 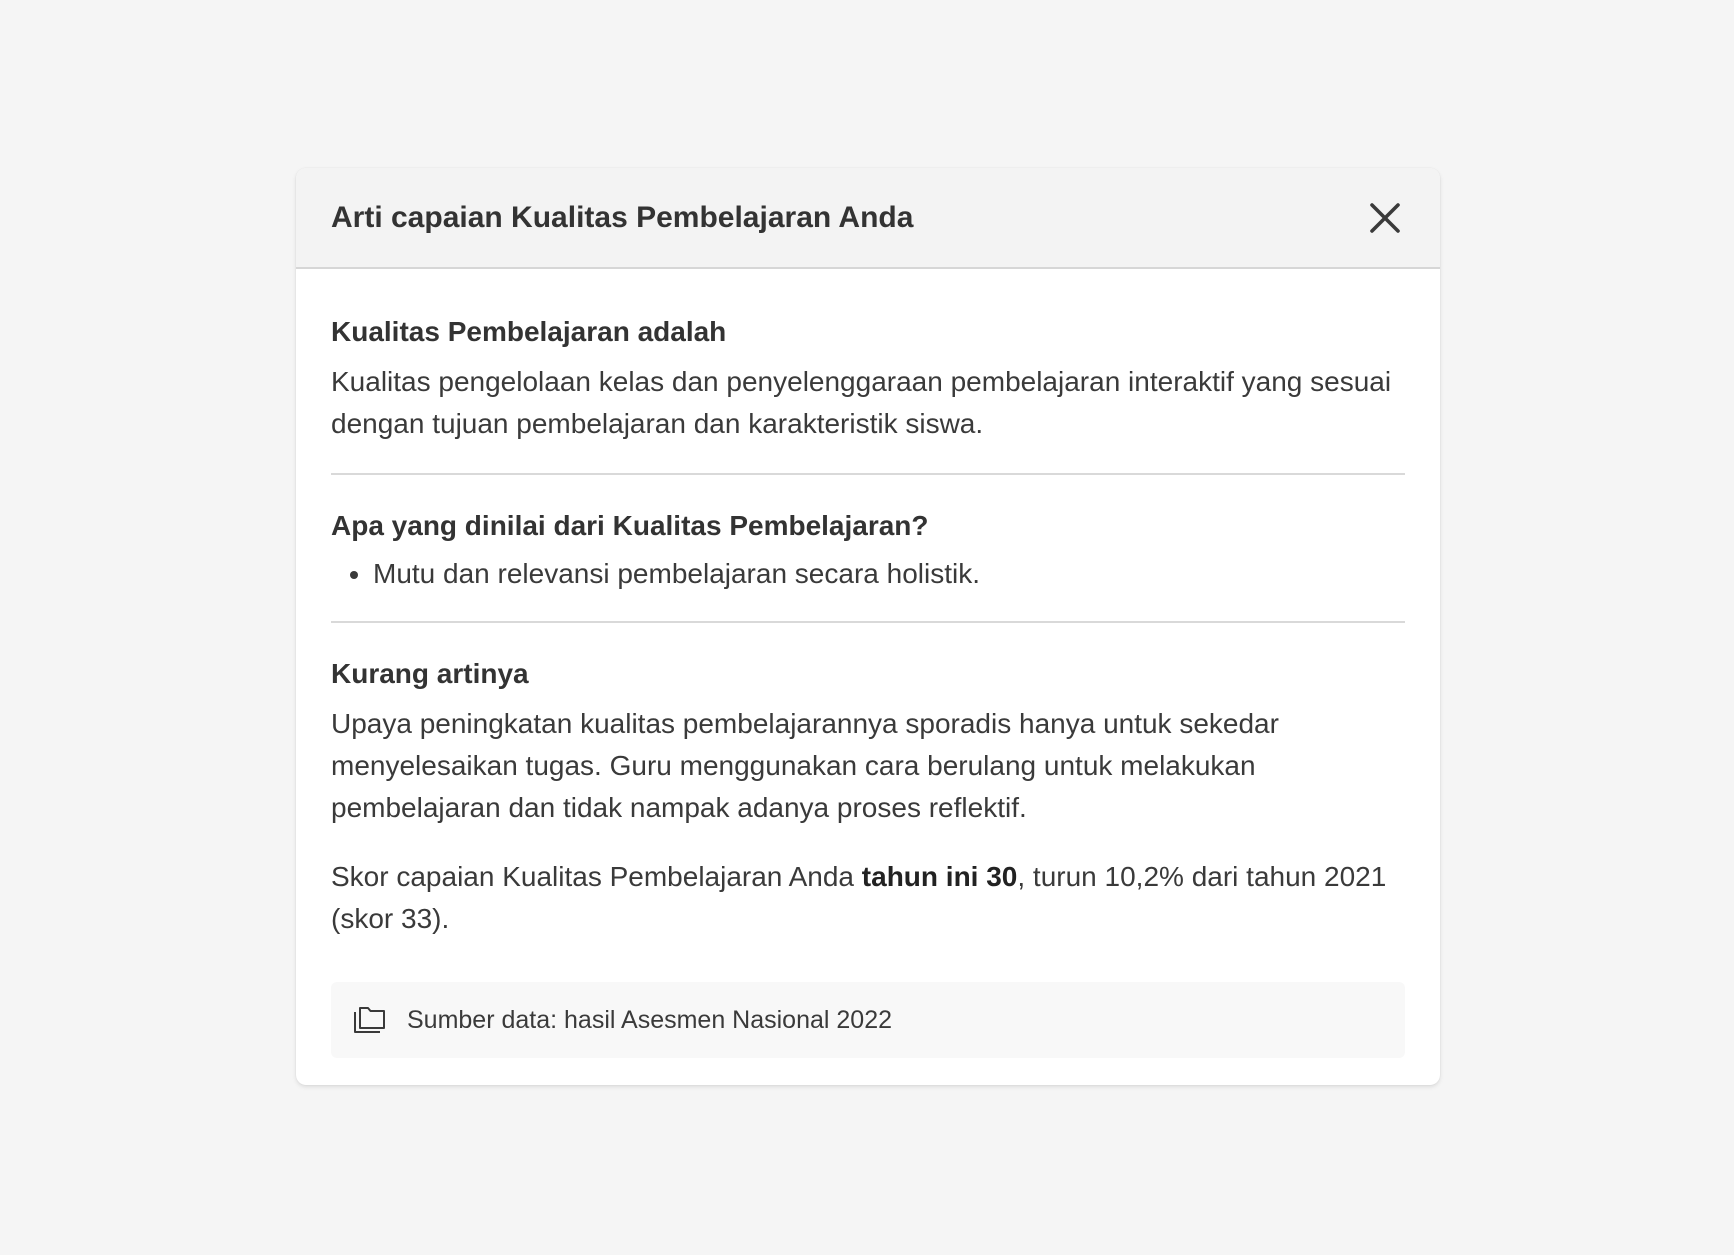 What do you see at coordinates (370, 1020) in the screenshot?
I see `folder-icon` at bounding box center [370, 1020].